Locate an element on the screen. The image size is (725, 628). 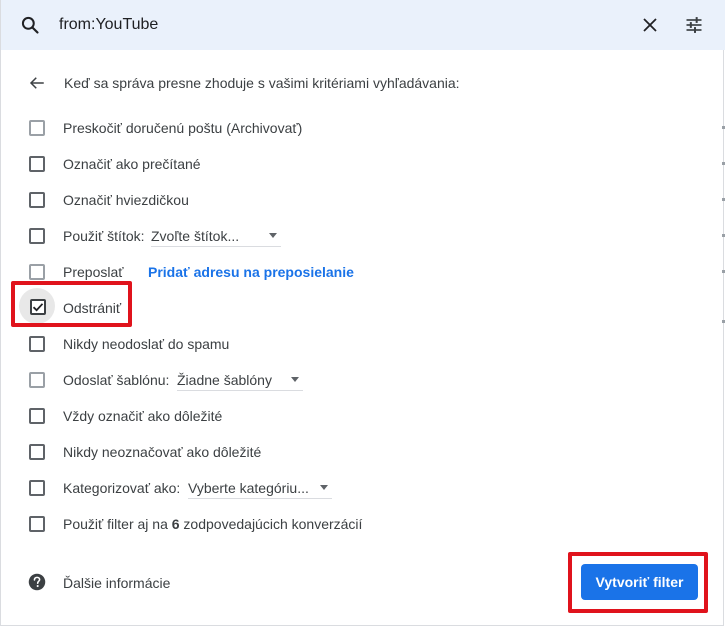
help-icon is located at coordinates (37, 582).